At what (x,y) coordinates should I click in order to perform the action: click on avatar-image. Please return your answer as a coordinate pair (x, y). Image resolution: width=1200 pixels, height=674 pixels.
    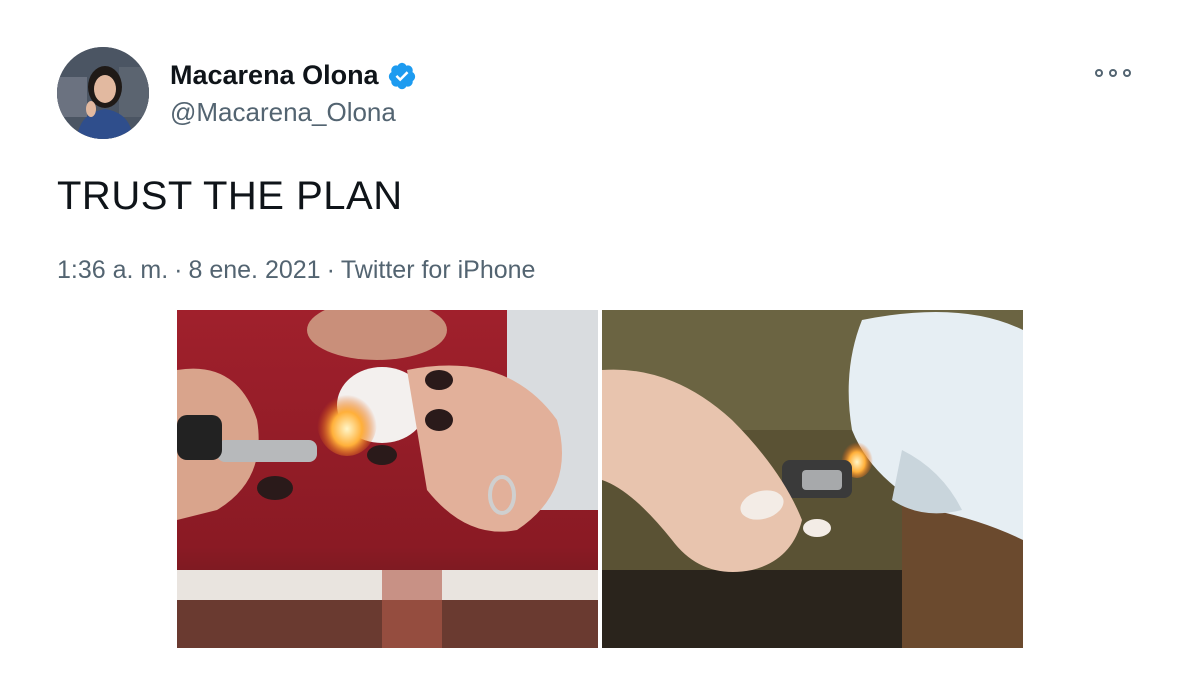
    Looking at the image, I should click on (103, 93).